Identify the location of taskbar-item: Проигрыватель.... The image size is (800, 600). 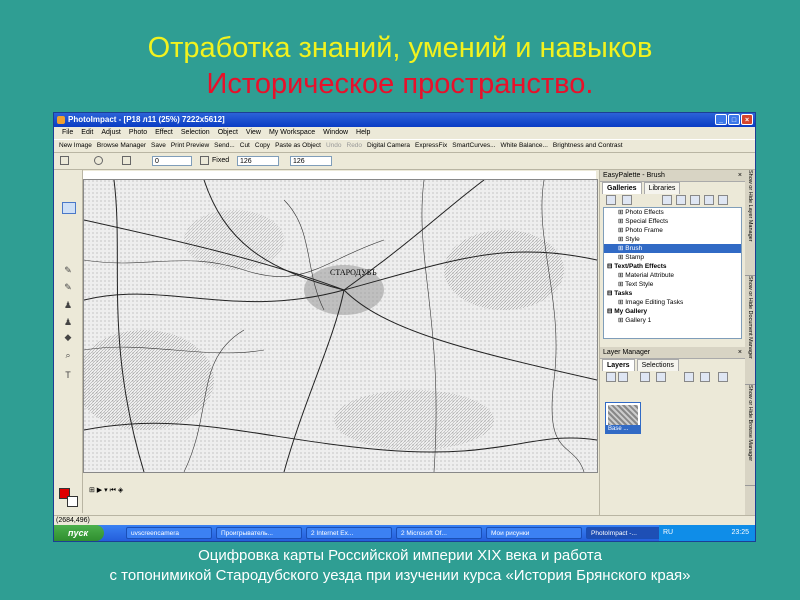
(259, 533).